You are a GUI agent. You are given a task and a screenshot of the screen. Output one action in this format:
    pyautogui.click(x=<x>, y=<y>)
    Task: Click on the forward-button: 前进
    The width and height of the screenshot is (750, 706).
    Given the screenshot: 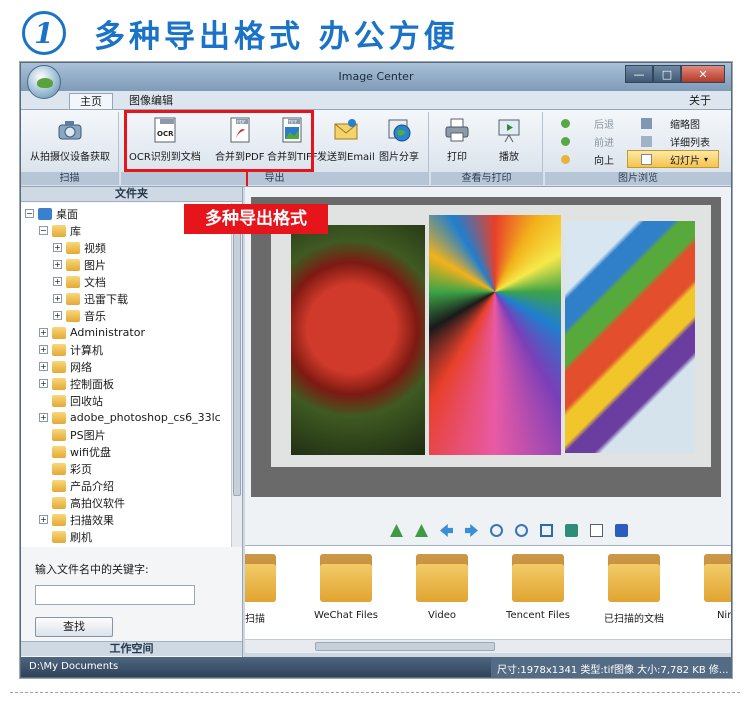 What is the action you would take?
    pyautogui.click(x=587, y=141)
    